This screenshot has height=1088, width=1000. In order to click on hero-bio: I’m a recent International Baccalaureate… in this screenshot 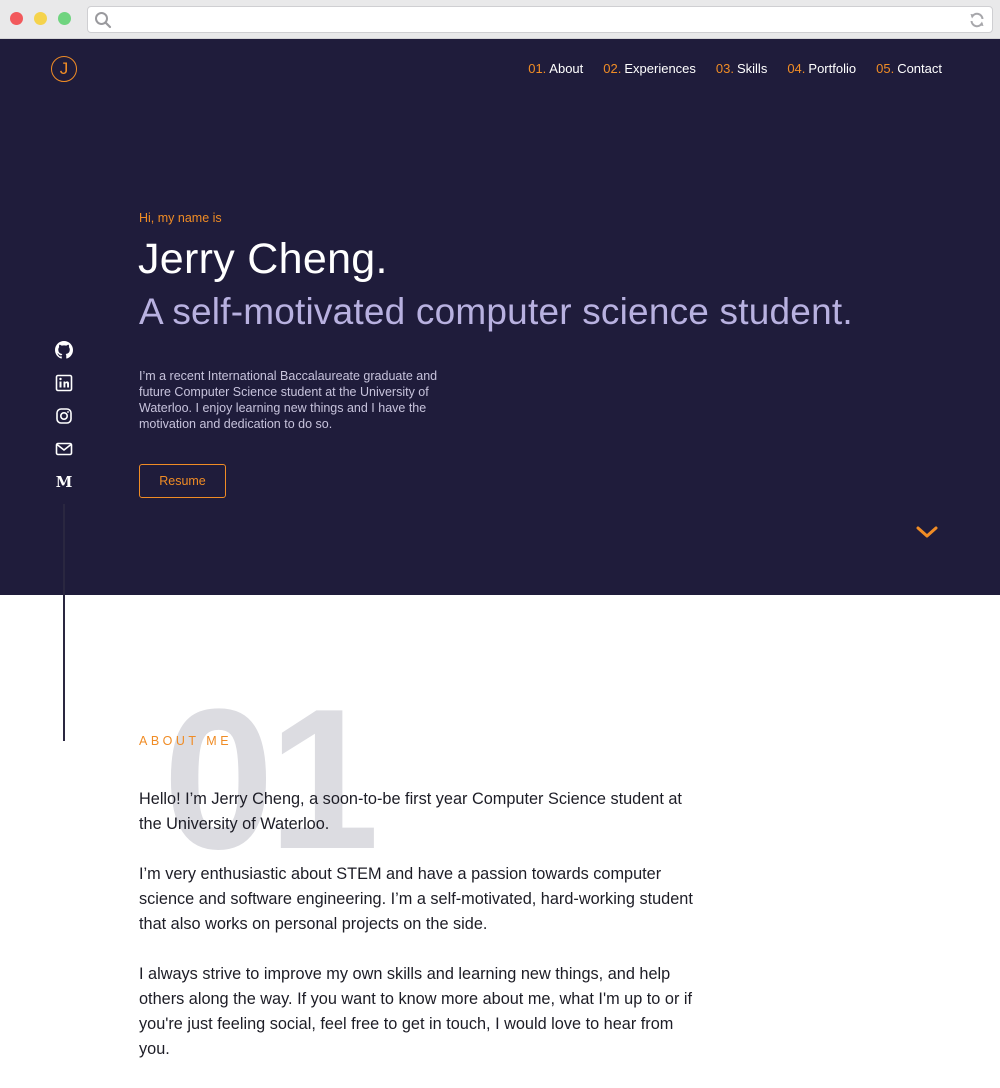, I will do `click(288, 400)`.